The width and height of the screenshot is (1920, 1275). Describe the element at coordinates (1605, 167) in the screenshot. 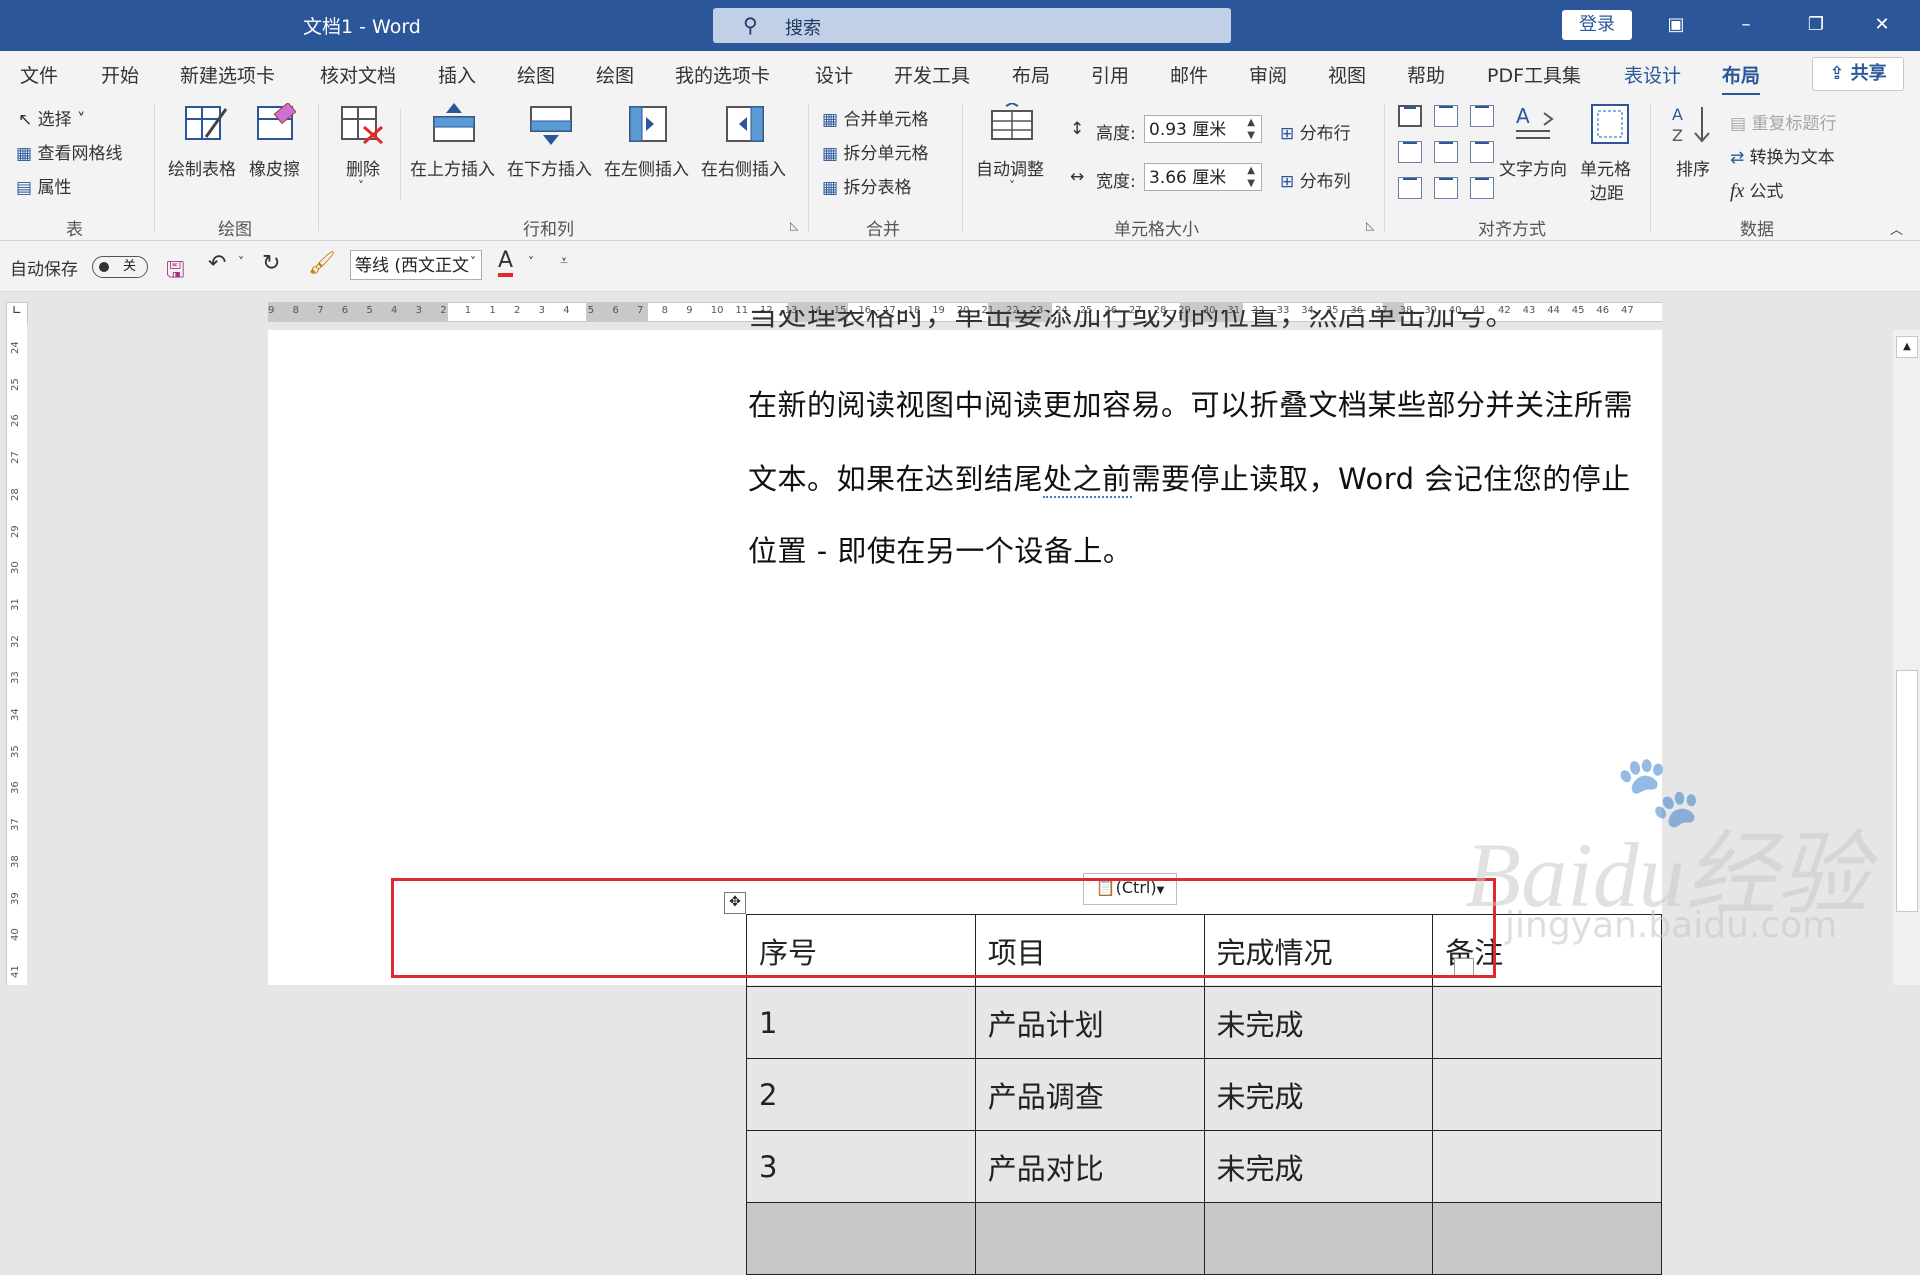

I see `cell-margins-button: 单元格` at that location.